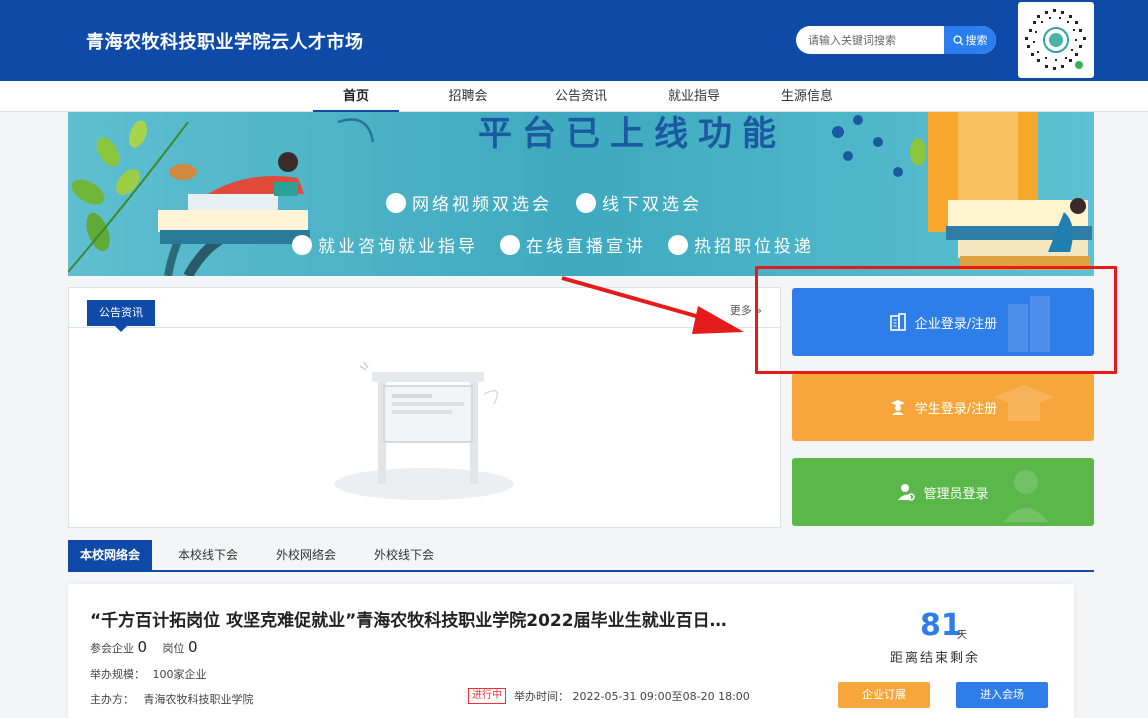  I want to click on search-box: 搜索, so click(896, 40).